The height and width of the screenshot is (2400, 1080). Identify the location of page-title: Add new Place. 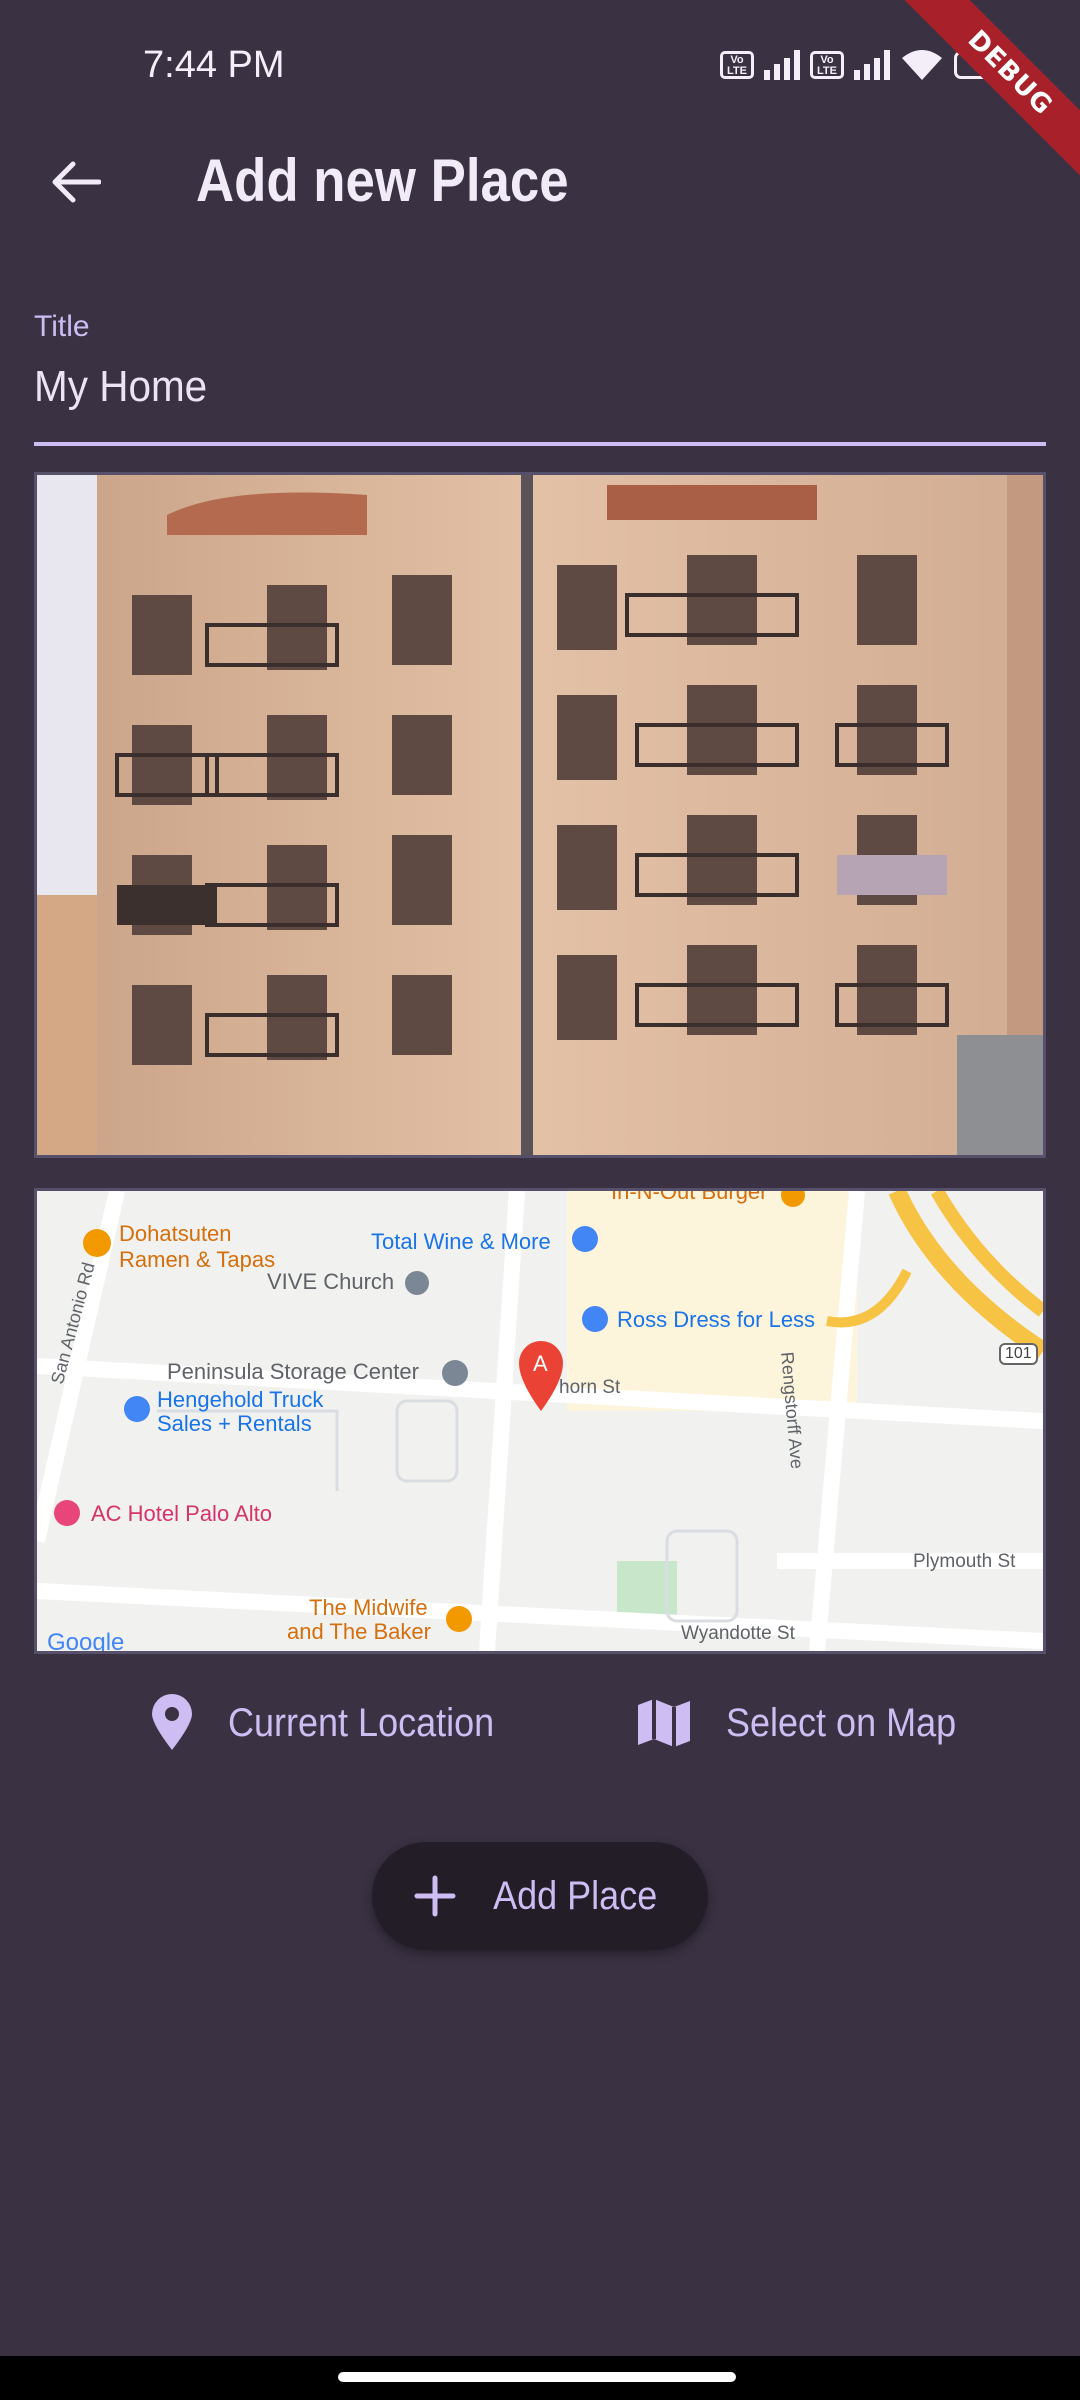
(382, 180).